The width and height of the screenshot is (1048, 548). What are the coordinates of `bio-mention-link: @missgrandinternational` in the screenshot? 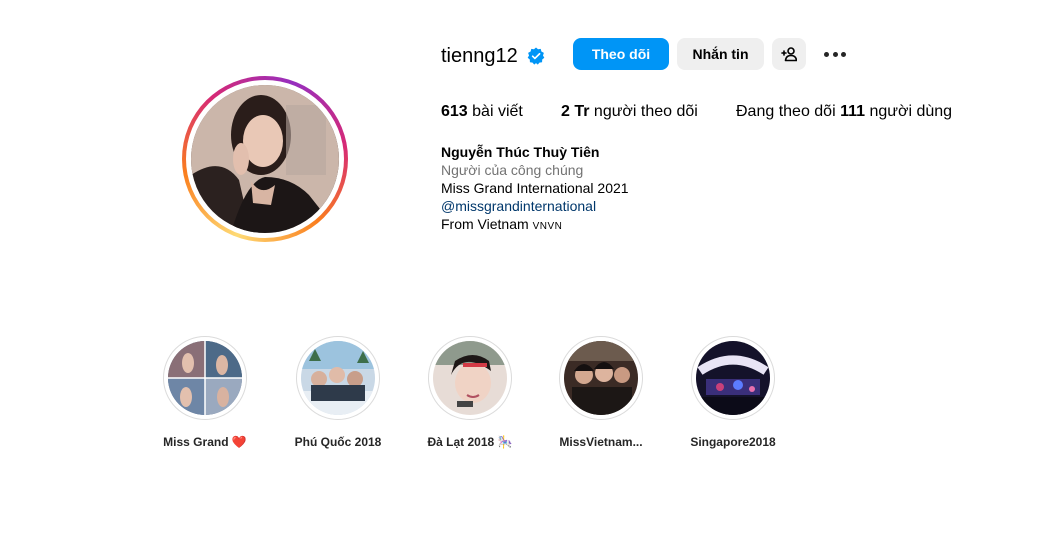 It's located at (518, 206).